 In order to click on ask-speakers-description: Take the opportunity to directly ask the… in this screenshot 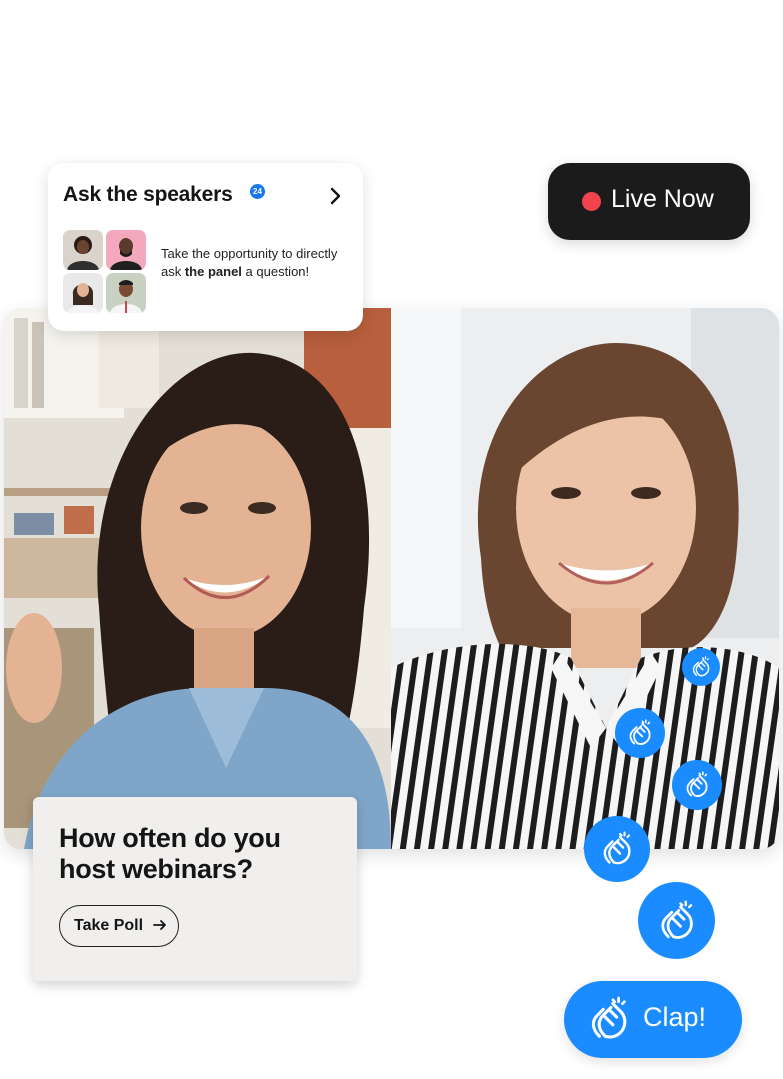, I will do `click(256, 263)`.